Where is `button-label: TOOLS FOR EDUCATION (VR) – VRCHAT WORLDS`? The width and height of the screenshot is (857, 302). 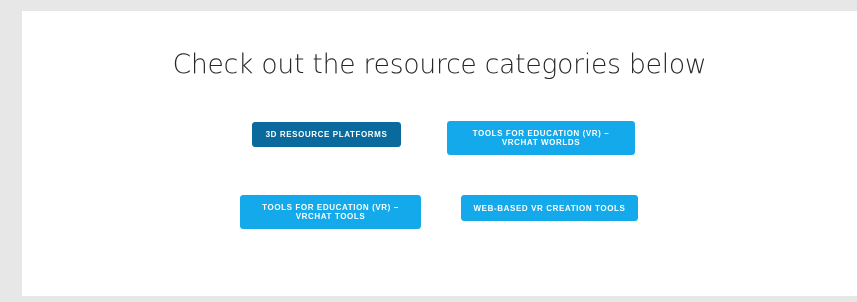
button-label: TOOLS FOR EDUCATION (VR) – VRCHAT WORLDS is located at coordinates (541, 138).